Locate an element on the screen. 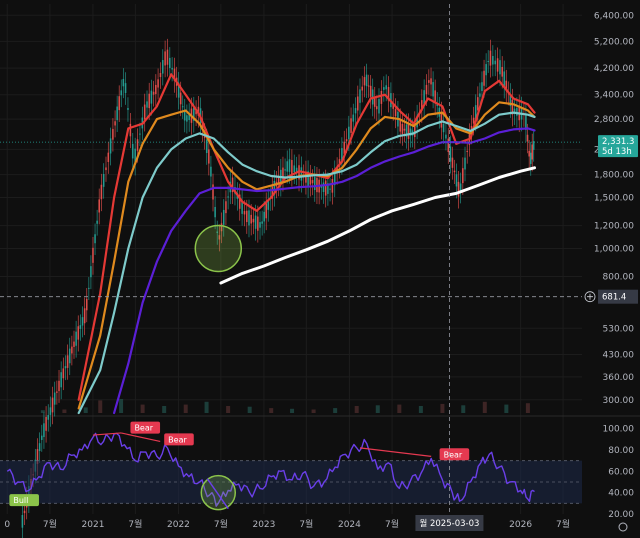  y-tick-label: 800.00 is located at coordinates (619, 278).